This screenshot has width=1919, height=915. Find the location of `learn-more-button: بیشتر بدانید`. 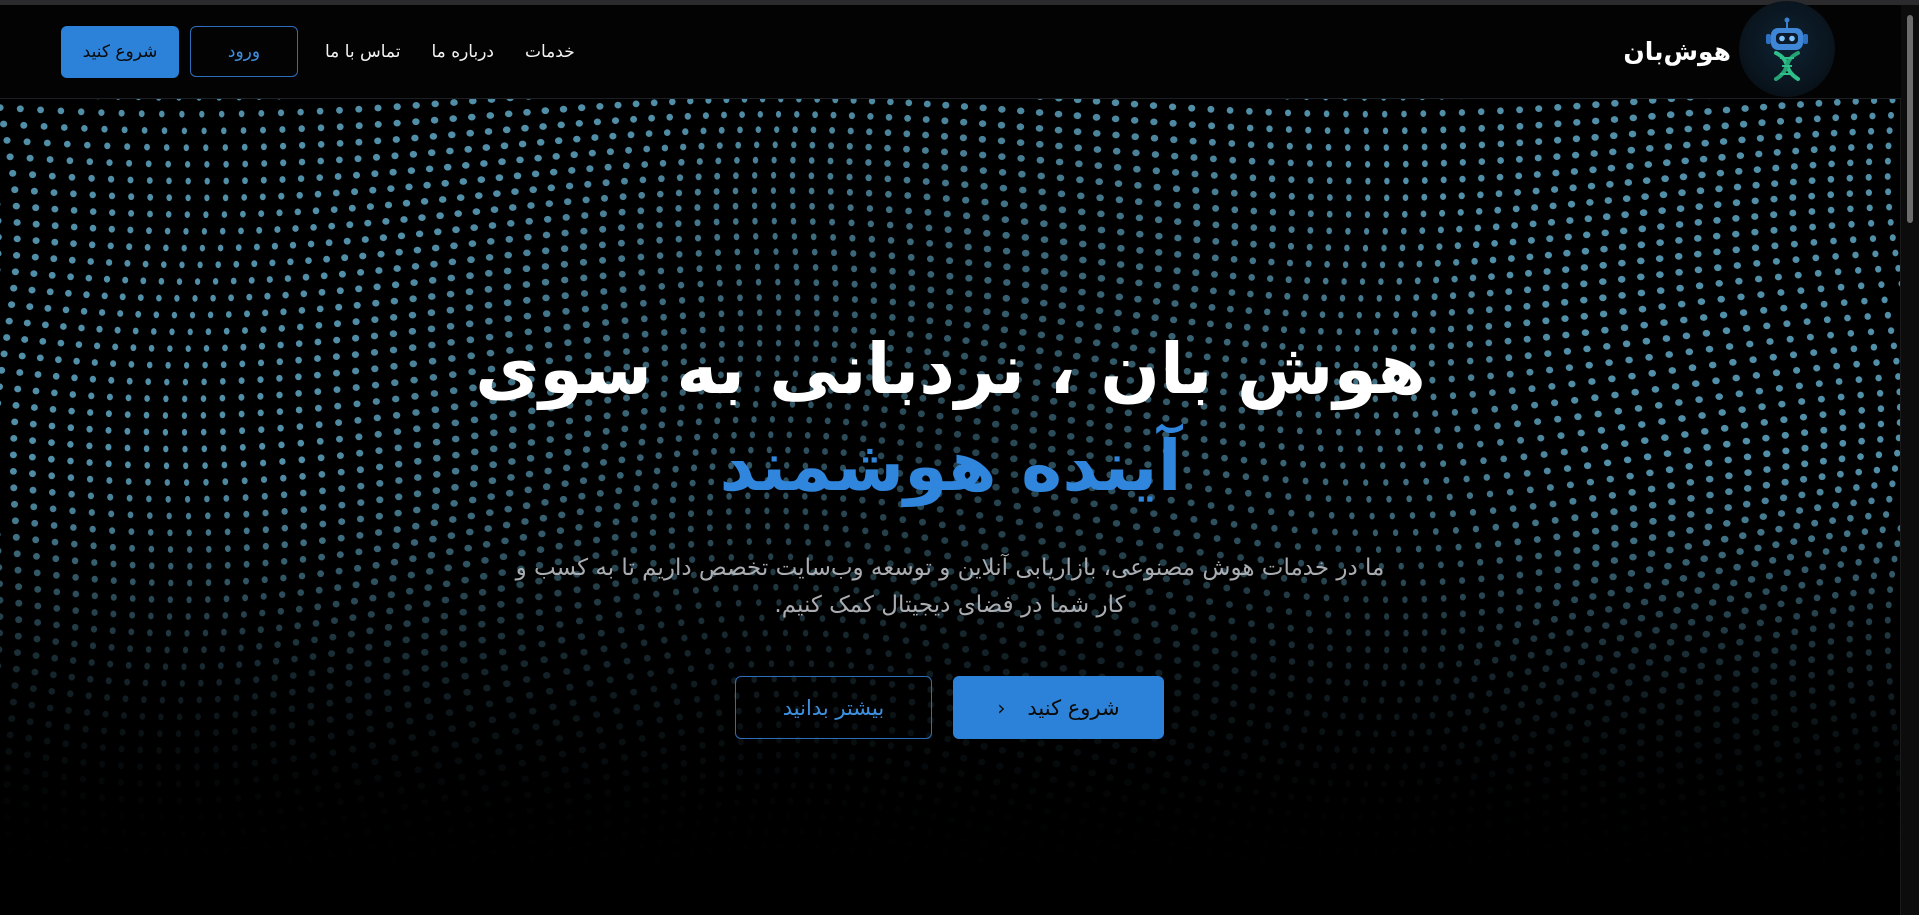

learn-more-button: بیشتر بدانید is located at coordinates (833, 707).